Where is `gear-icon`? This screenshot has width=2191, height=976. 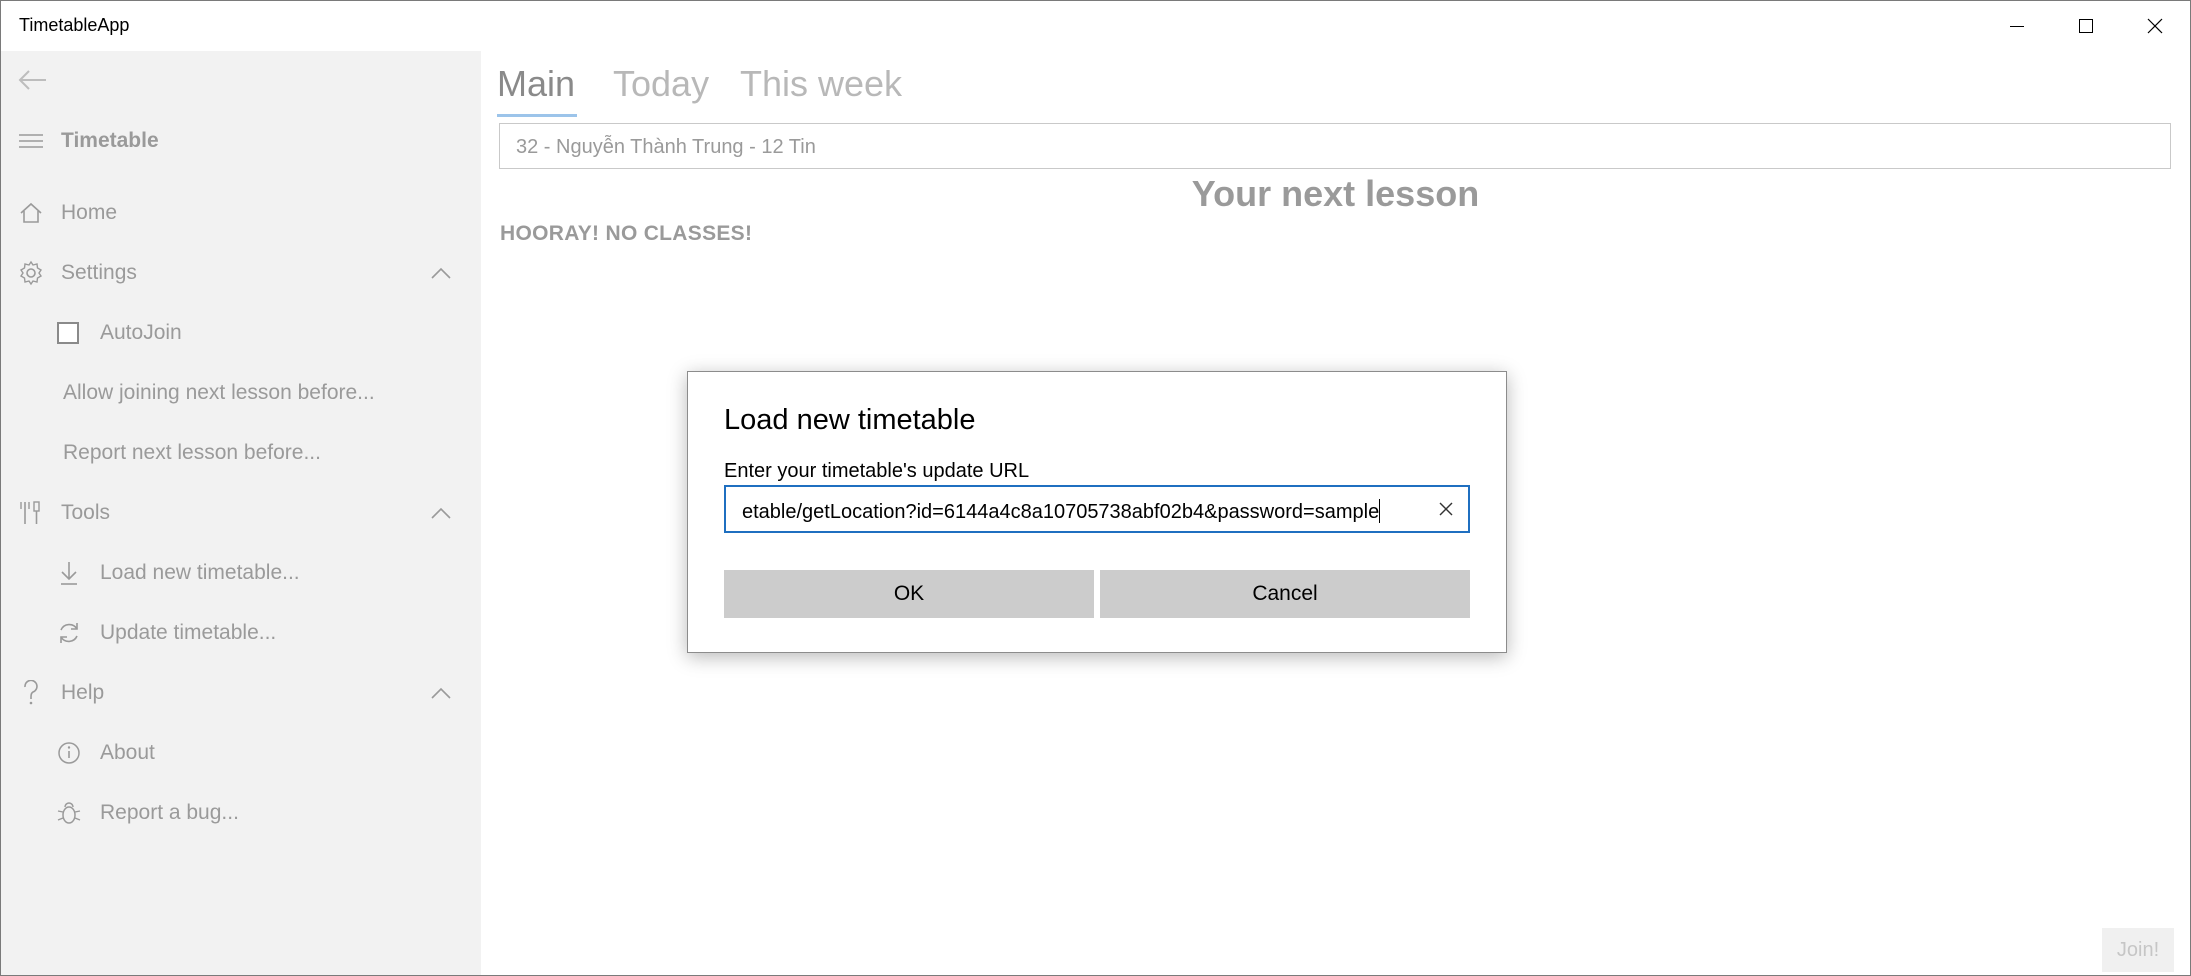 gear-icon is located at coordinates (31, 273).